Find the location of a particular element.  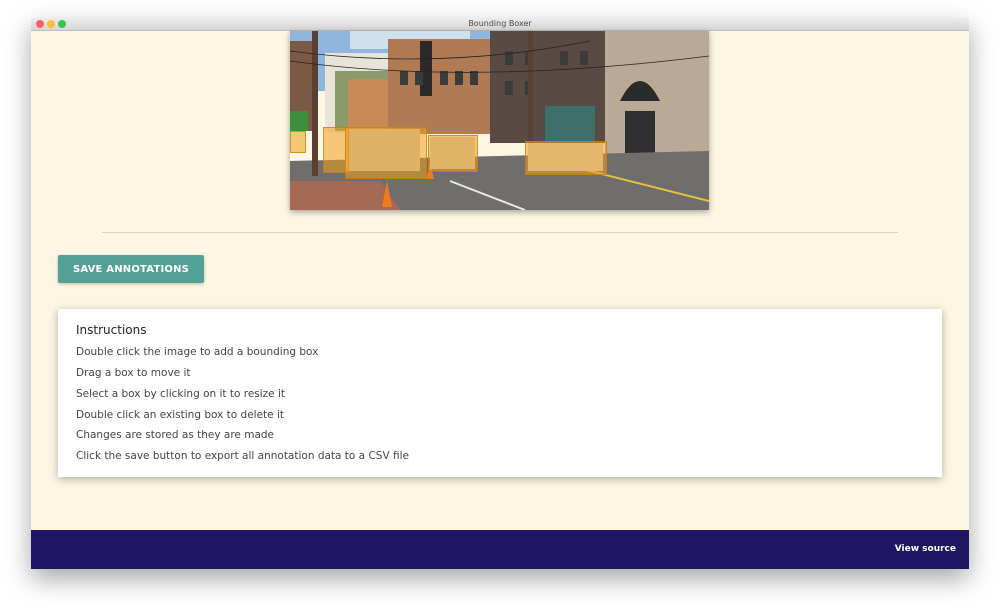

instructions-heading: Instructions is located at coordinates (111, 330).